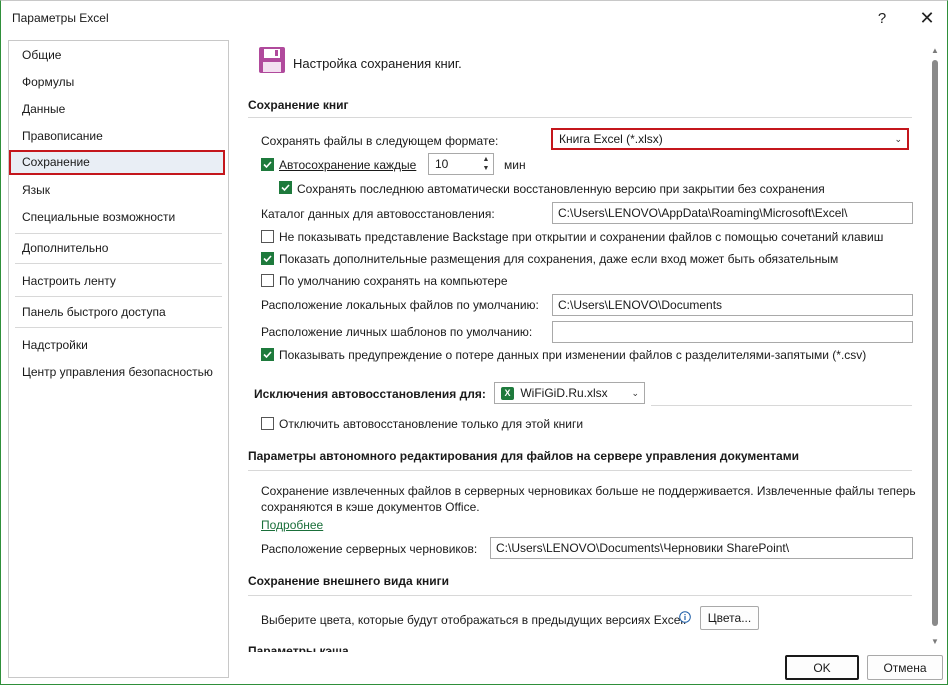  I want to click on autosave-minutes-value: 10, so click(442, 164).